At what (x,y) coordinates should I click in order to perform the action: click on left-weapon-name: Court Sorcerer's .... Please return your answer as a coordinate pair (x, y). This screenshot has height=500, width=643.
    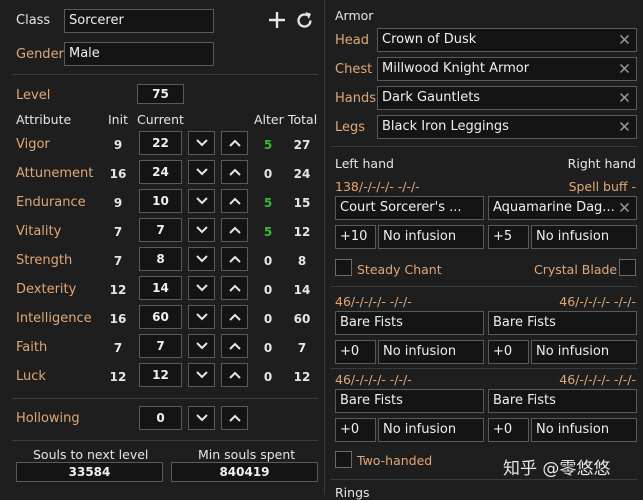
    Looking at the image, I should click on (401, 207).